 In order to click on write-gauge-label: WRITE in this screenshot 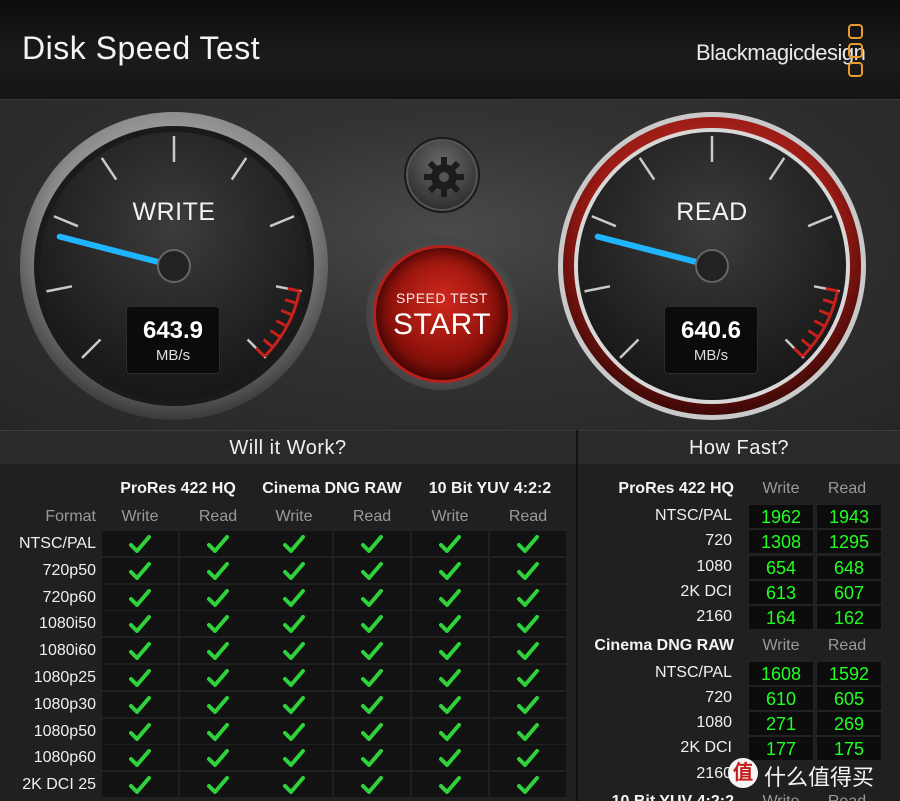, I will do `click(174, 212)`.